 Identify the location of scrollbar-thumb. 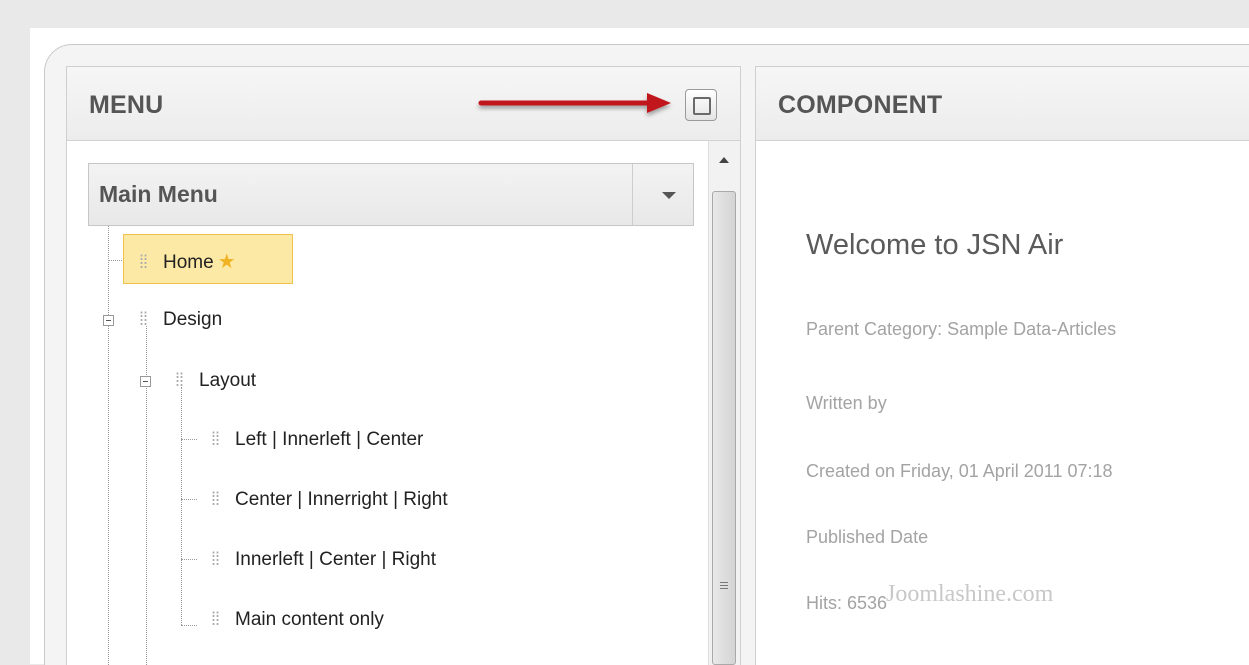
(724, 428).